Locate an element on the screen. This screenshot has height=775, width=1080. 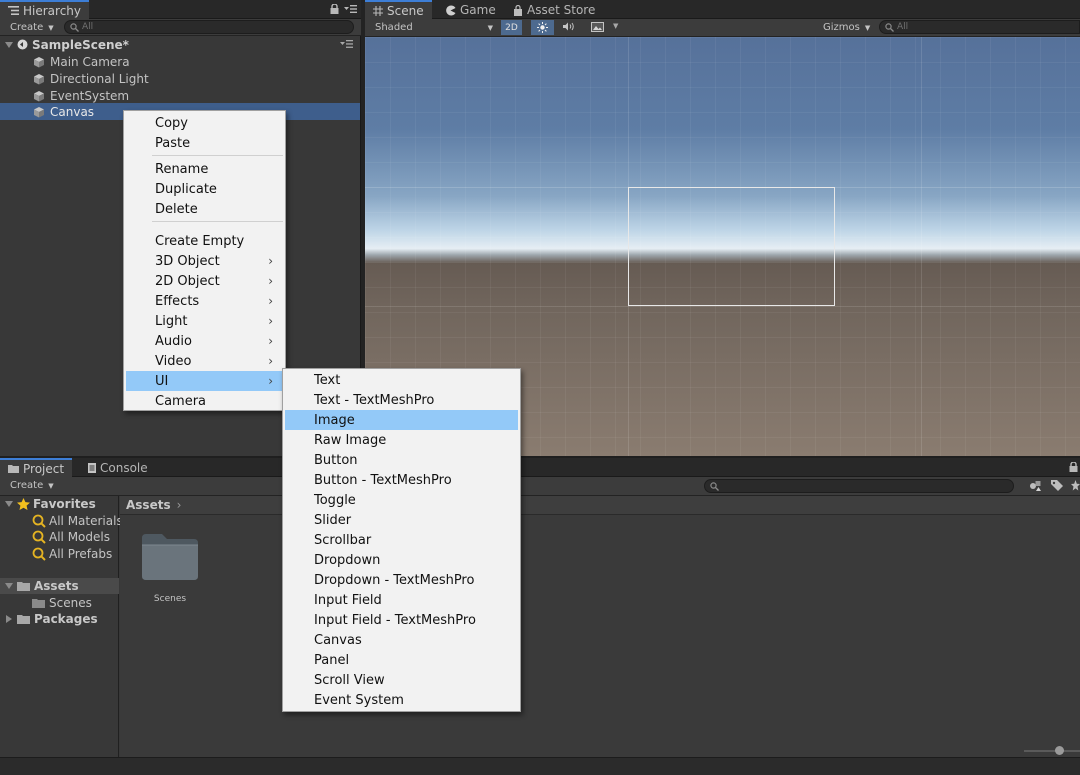
submenu-item-panel: Panel is located at coordinates (401, 660).